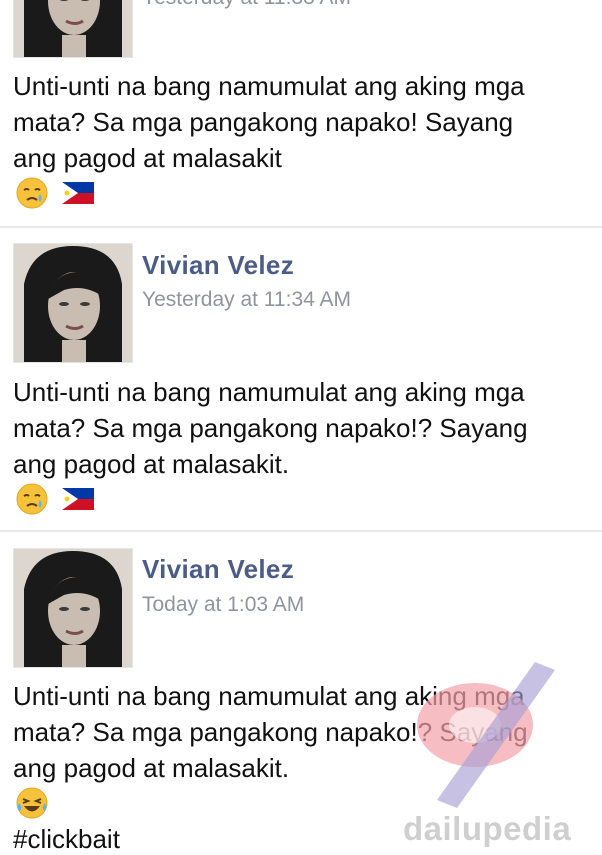 This screenshot has width=602, height=855. I want to click on post-timestamp: Yesterday at 11:34 AM, so click(246, 300).